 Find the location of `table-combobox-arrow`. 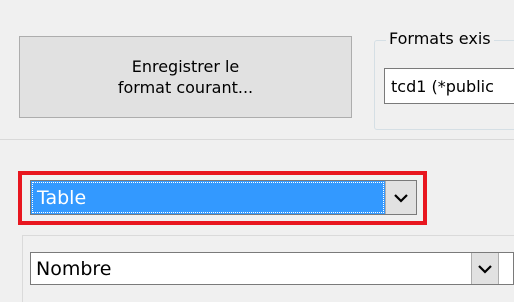

table-combobox-arrow is located at coordinates (400, 197).